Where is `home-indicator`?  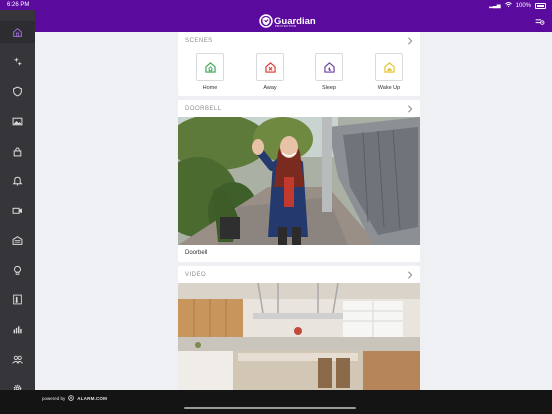 home-indicator is located at coordinates (270, 408).